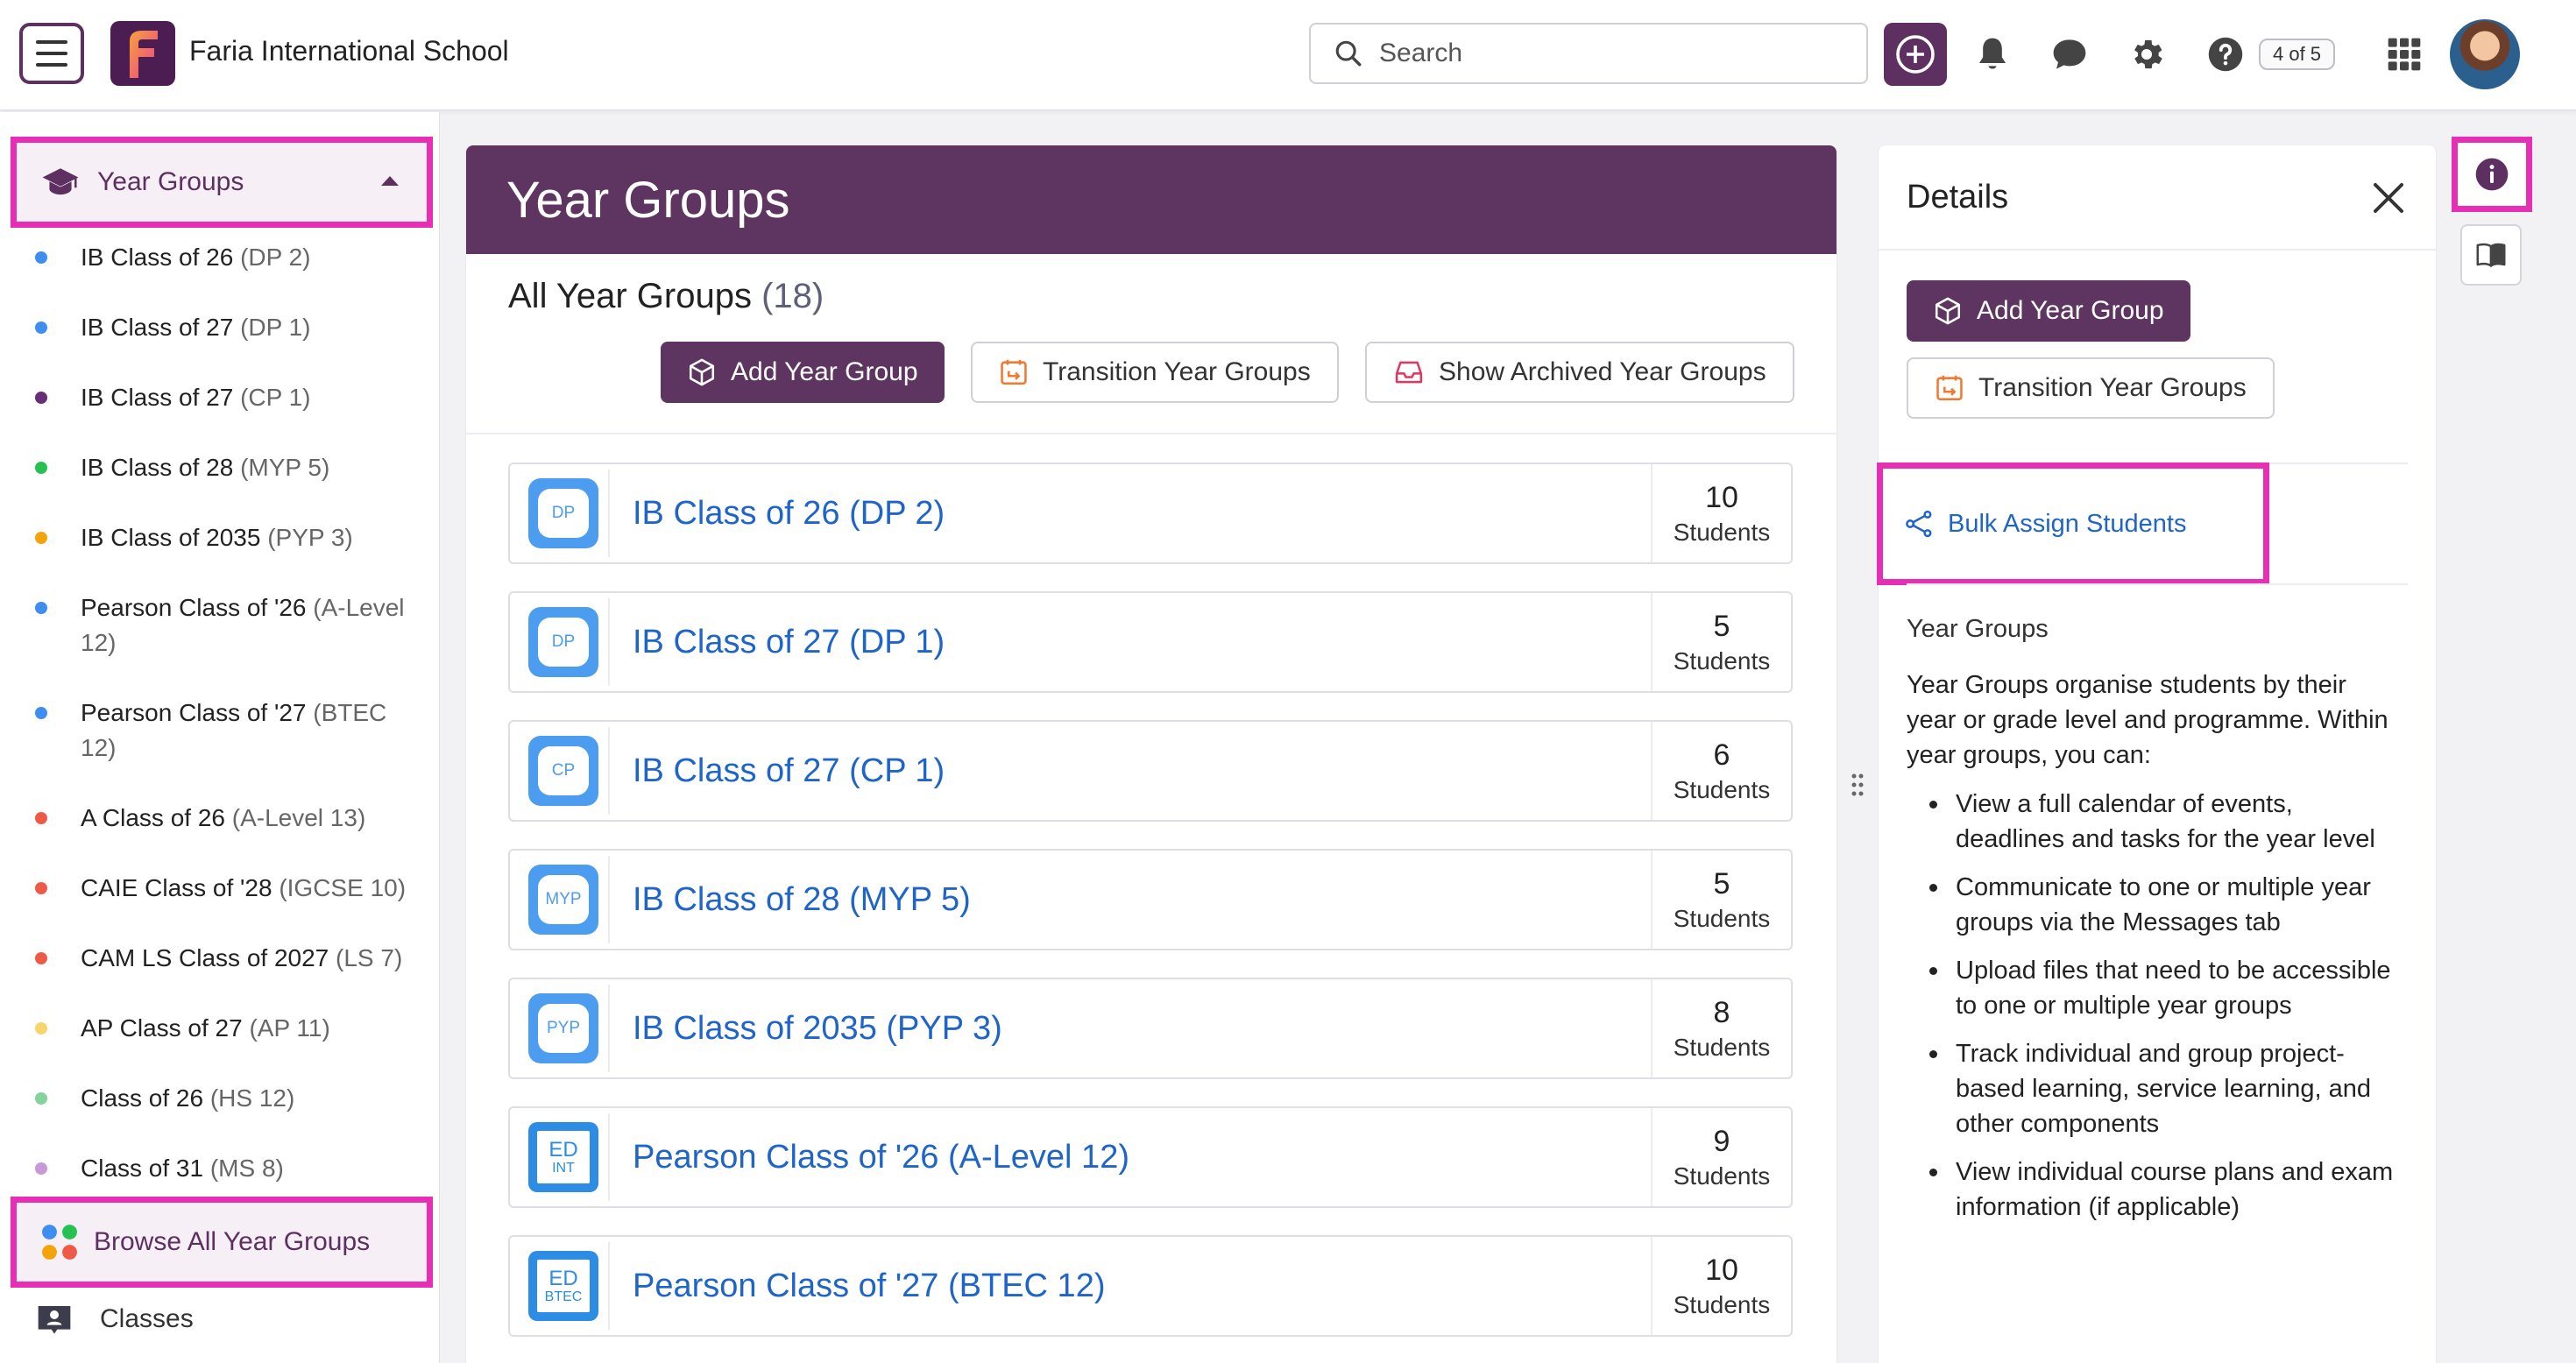  I want to click on onboarding-progress-badge: 4 of 5, so click(2297, 54).